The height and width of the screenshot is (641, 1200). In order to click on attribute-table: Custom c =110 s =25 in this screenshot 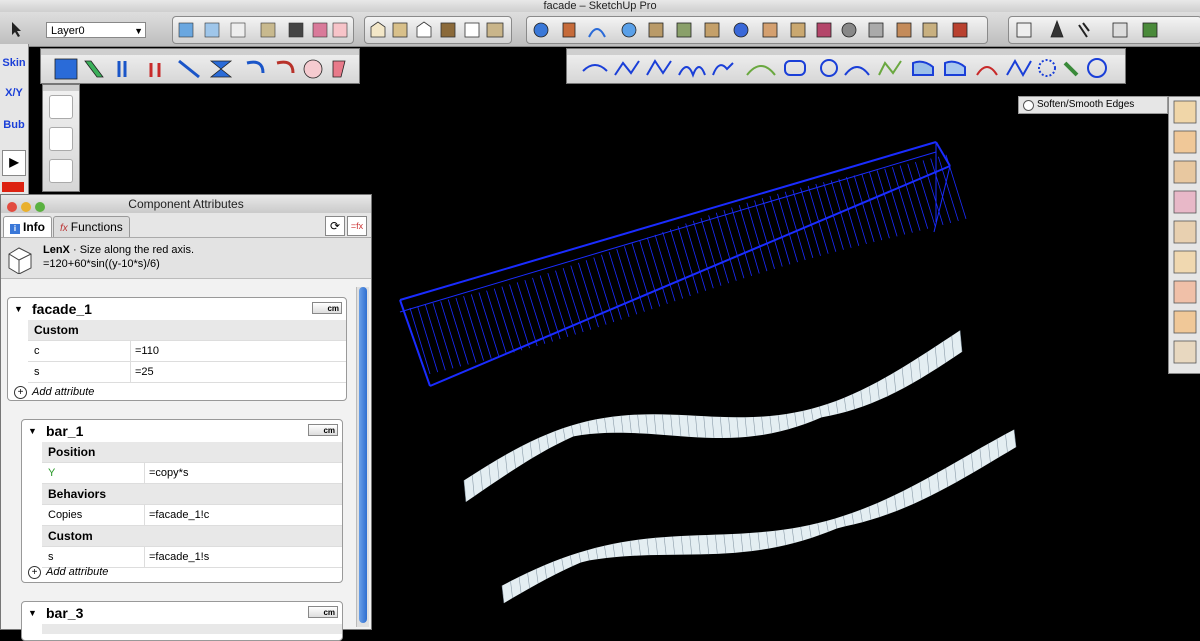, I will do `click(187, 351)`.